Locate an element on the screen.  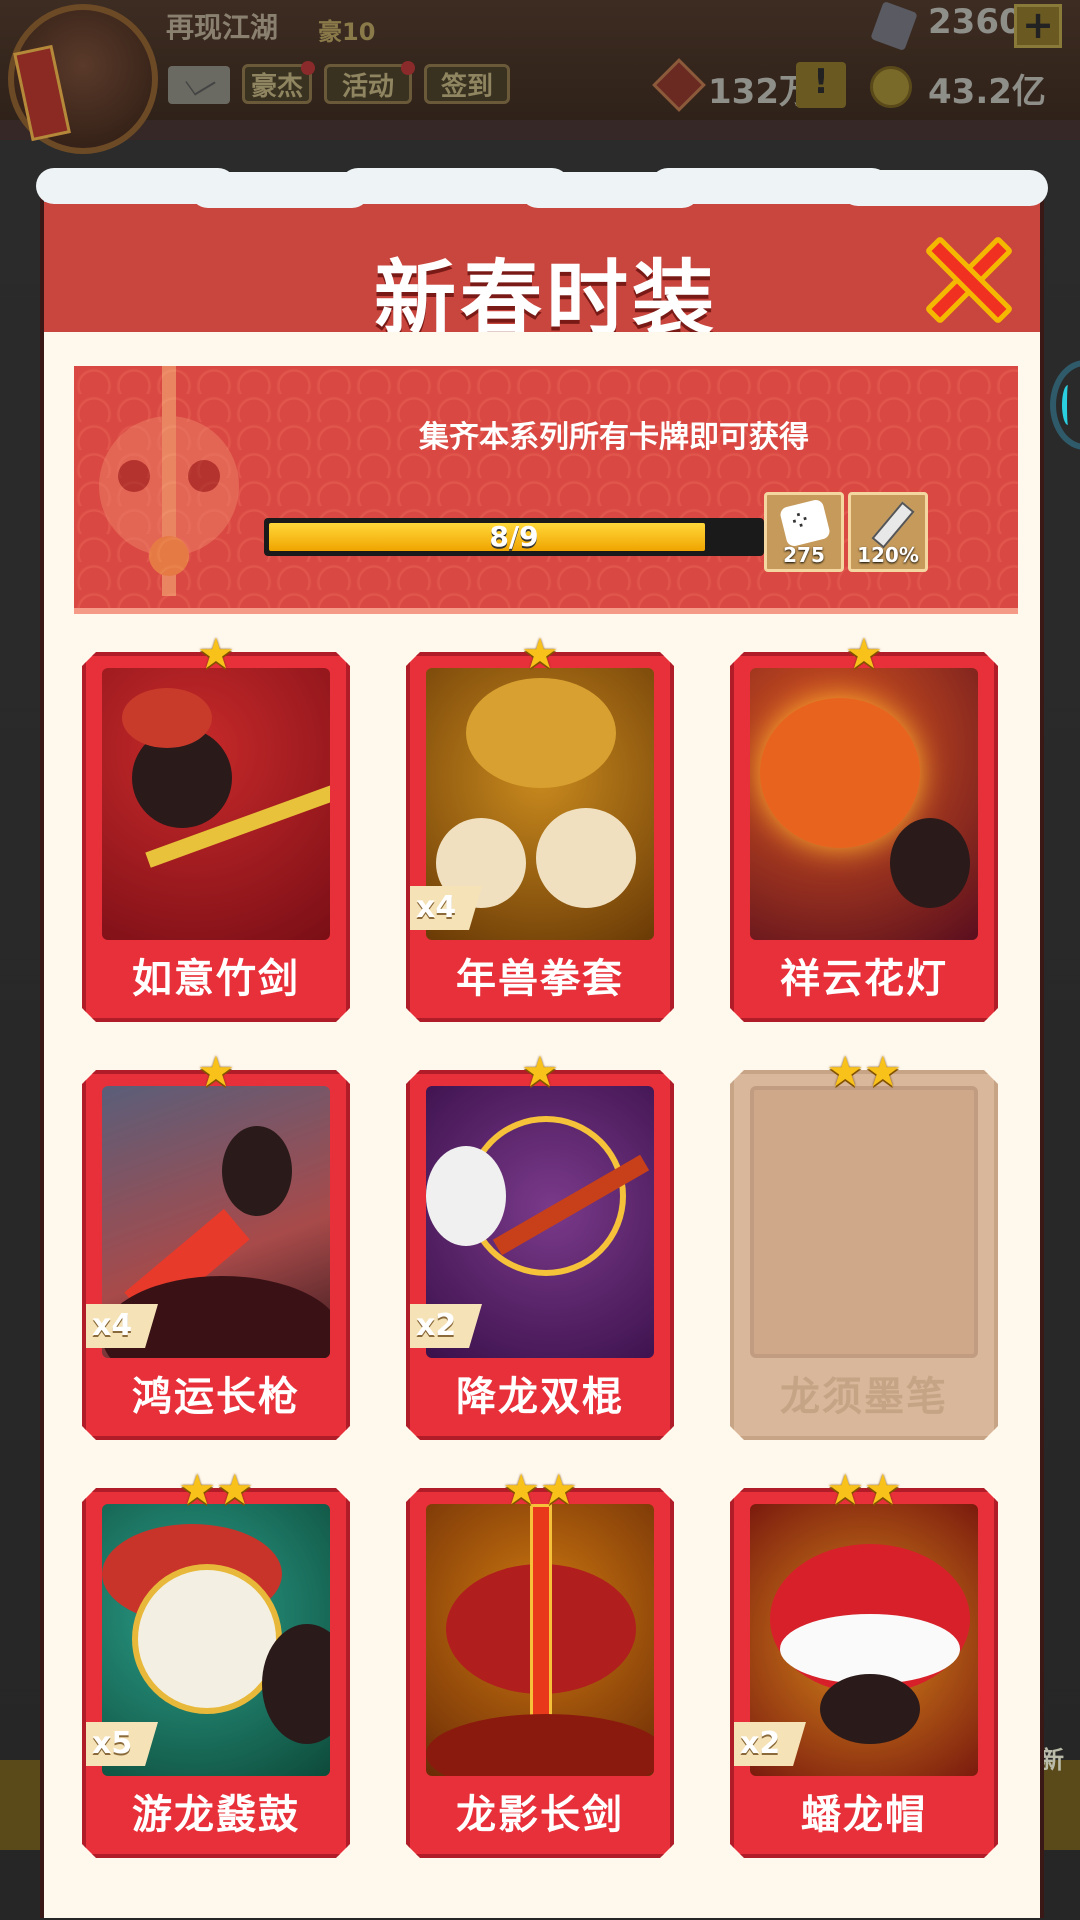
top-hud: 再现江湖 豪10 豪杰 活动 签到 2360 + 132万 ! 43.2亿 is located at coordinates (540, 77).